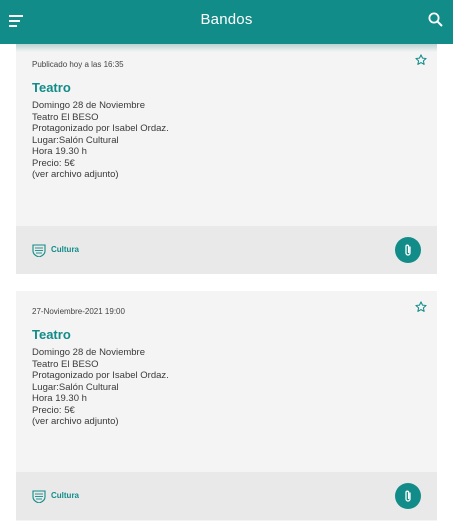 The height and width of the screenshot is (521, 453). What do you see at coordinates (226, 48) in the screenshot?
I see `app-bar-shadow` at bounding box center [226, 48].